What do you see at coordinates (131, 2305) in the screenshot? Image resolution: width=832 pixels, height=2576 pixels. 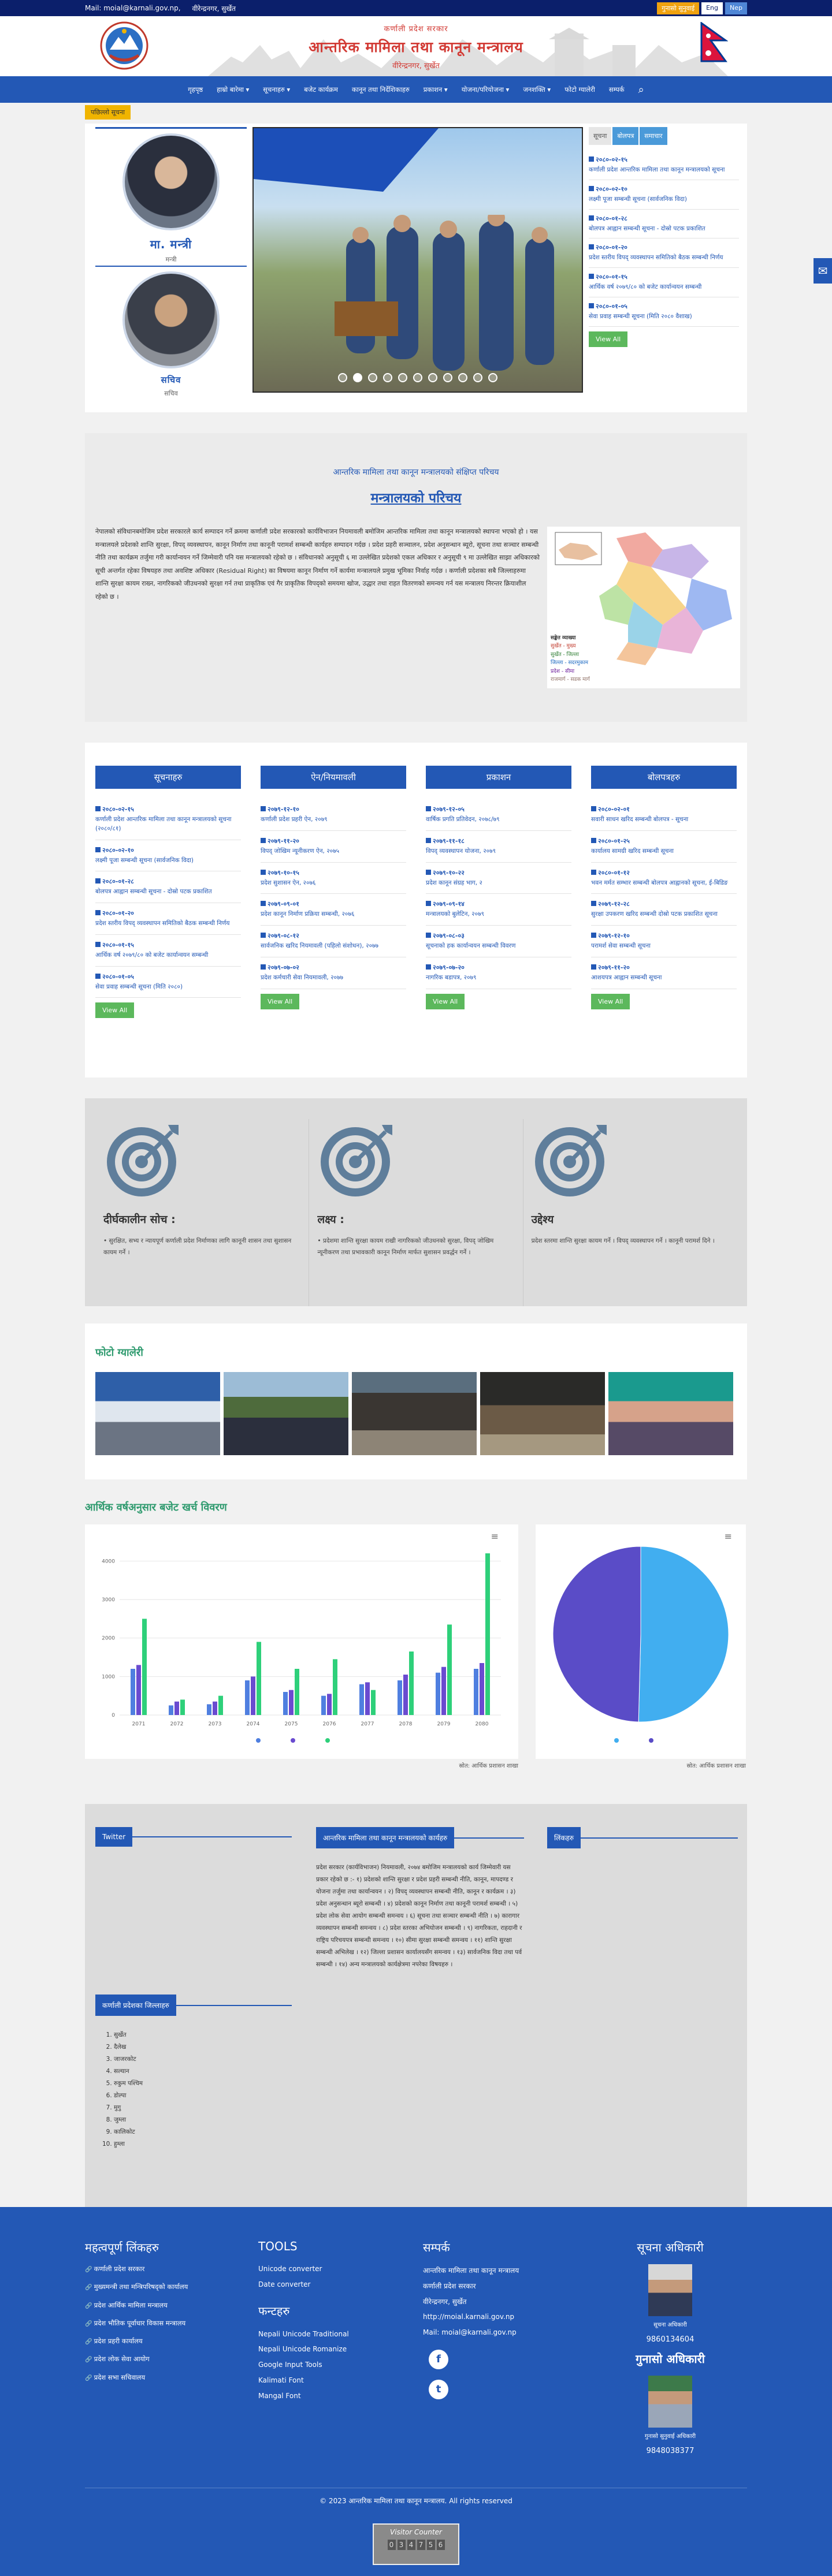 I see `footer-link-label: प्रदेश आर्थिक मामिला मन्त्रालय` at bounding box center [131, 2305].